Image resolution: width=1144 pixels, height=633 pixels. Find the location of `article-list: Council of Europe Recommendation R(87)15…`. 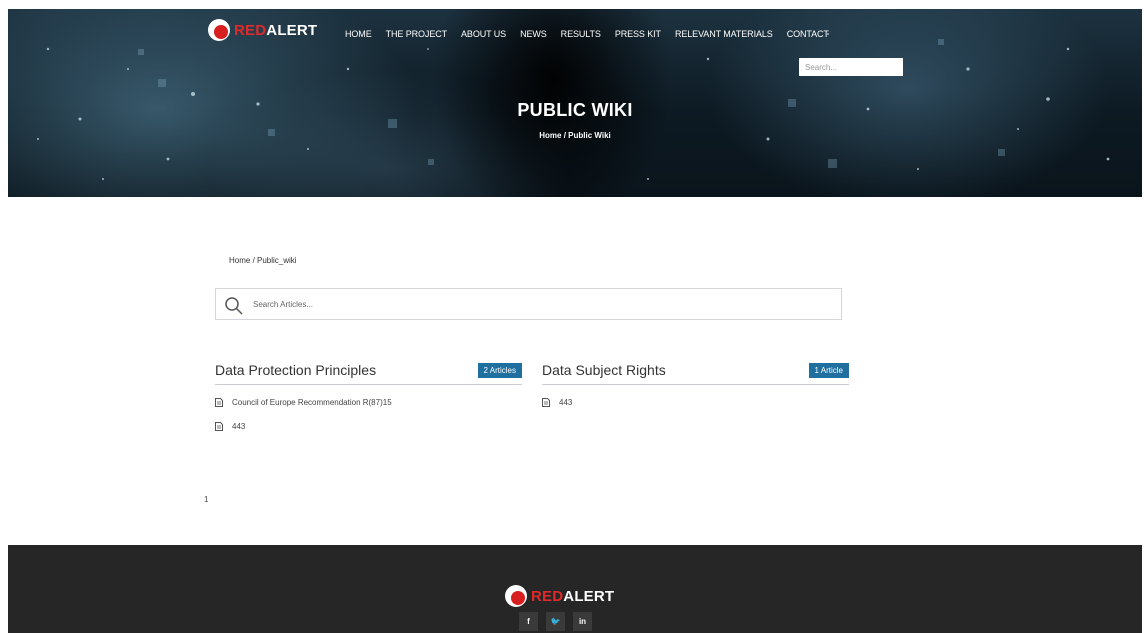

article-list: Council of Europe Recommendation R(87)15… is located at coordinates (368, 414).